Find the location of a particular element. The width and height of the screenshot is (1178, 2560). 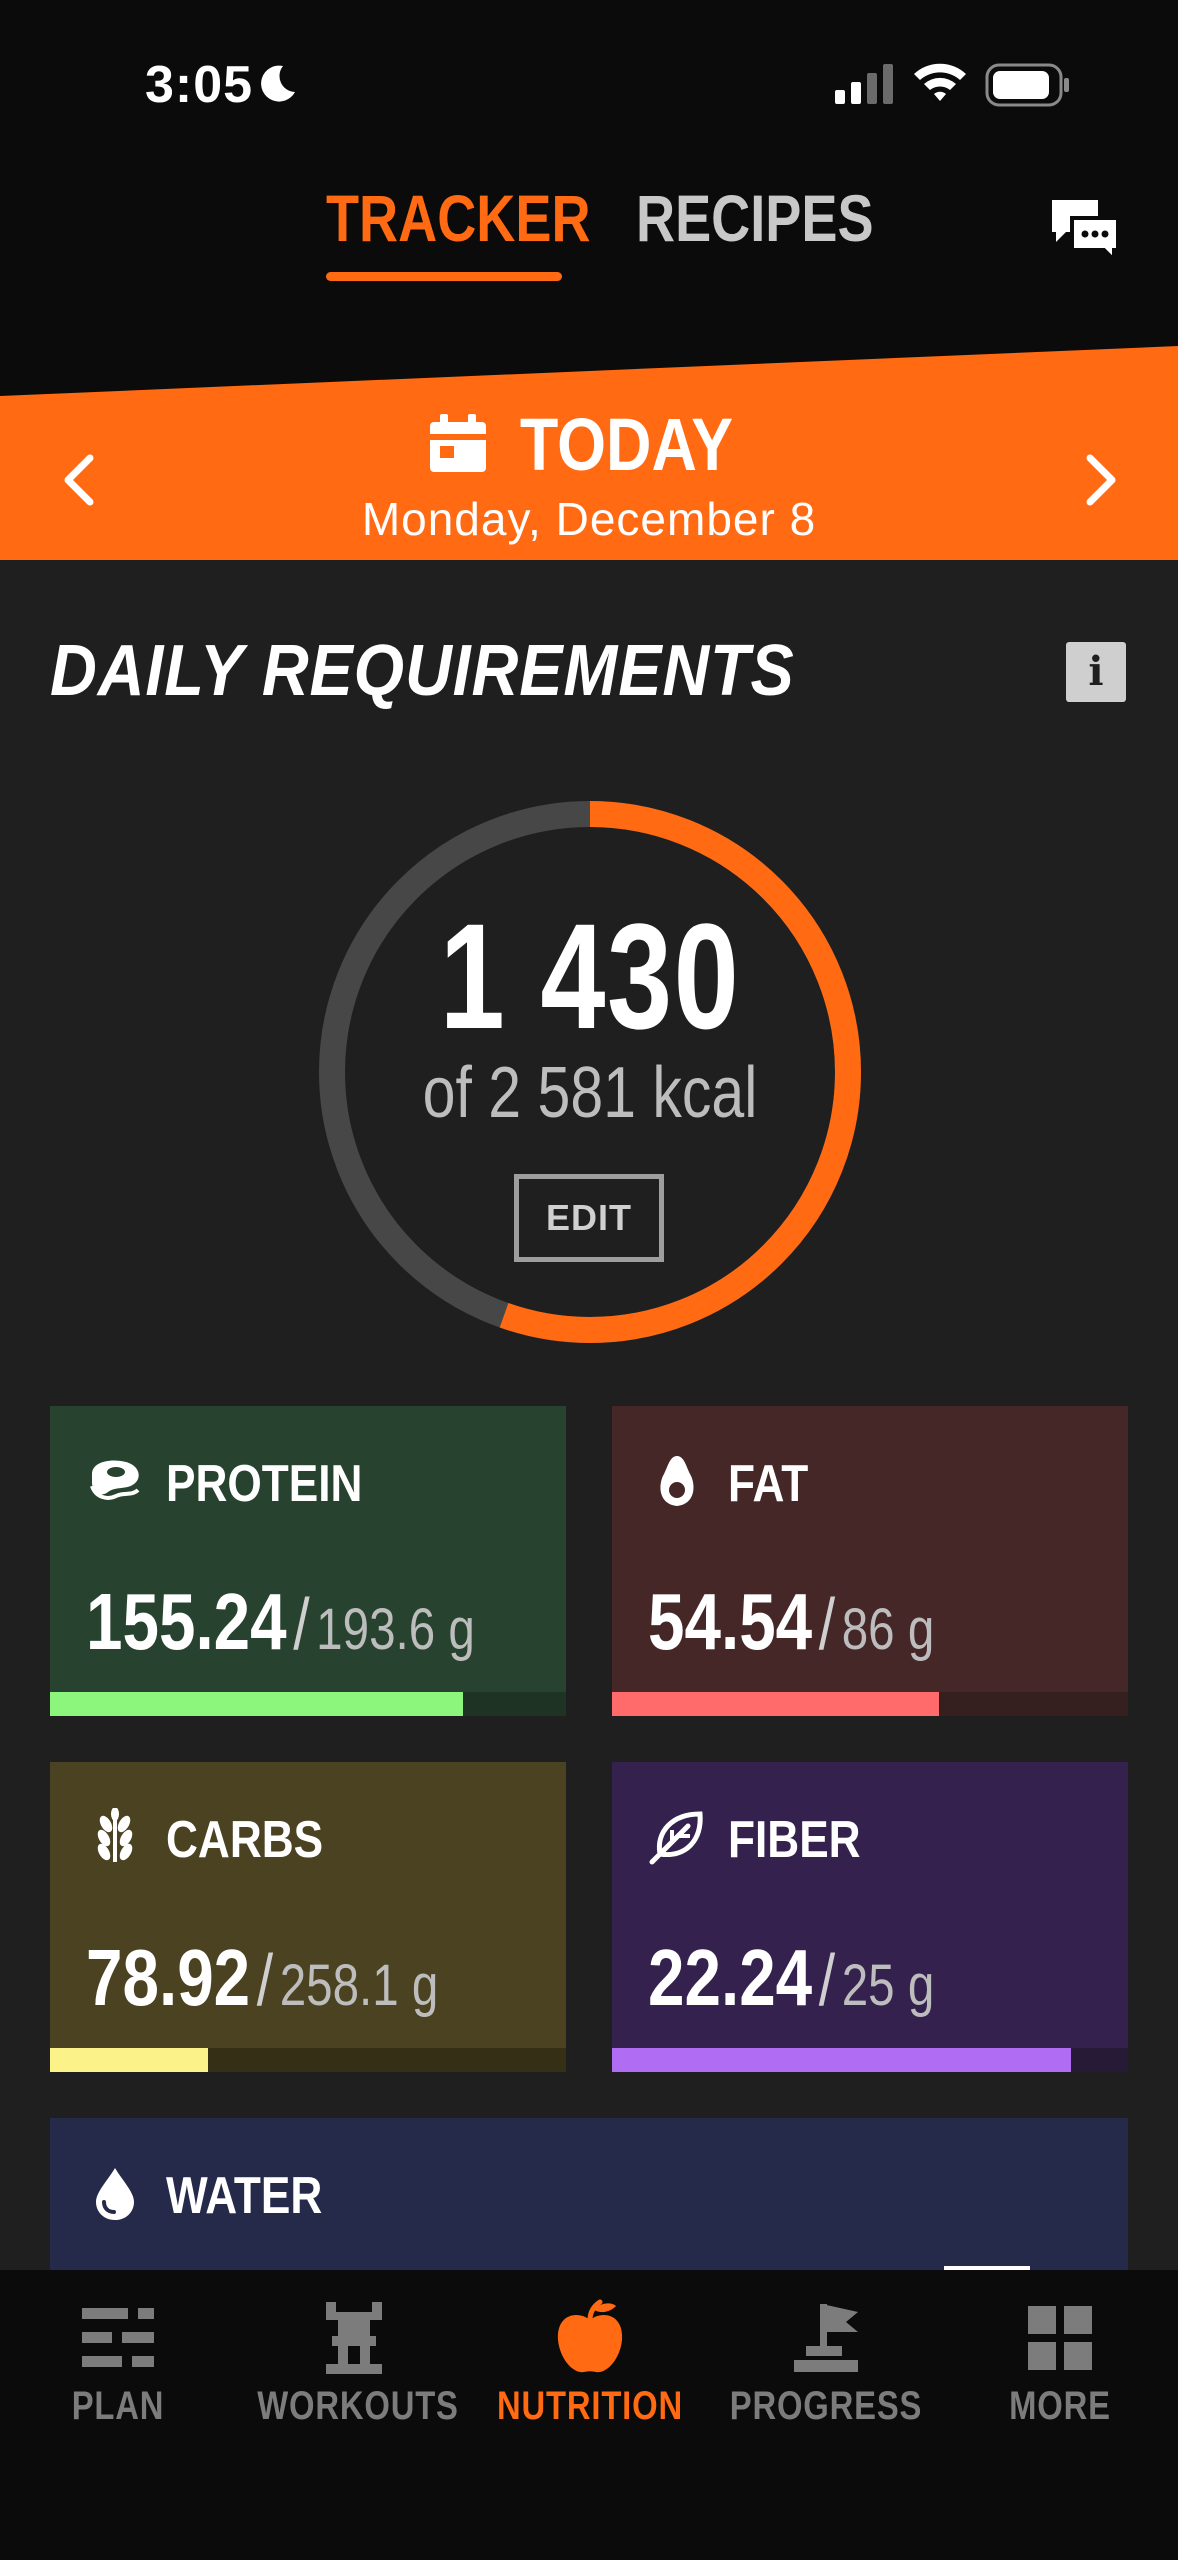

fat-goal: 86 g is located at coordinates (888, 1629).